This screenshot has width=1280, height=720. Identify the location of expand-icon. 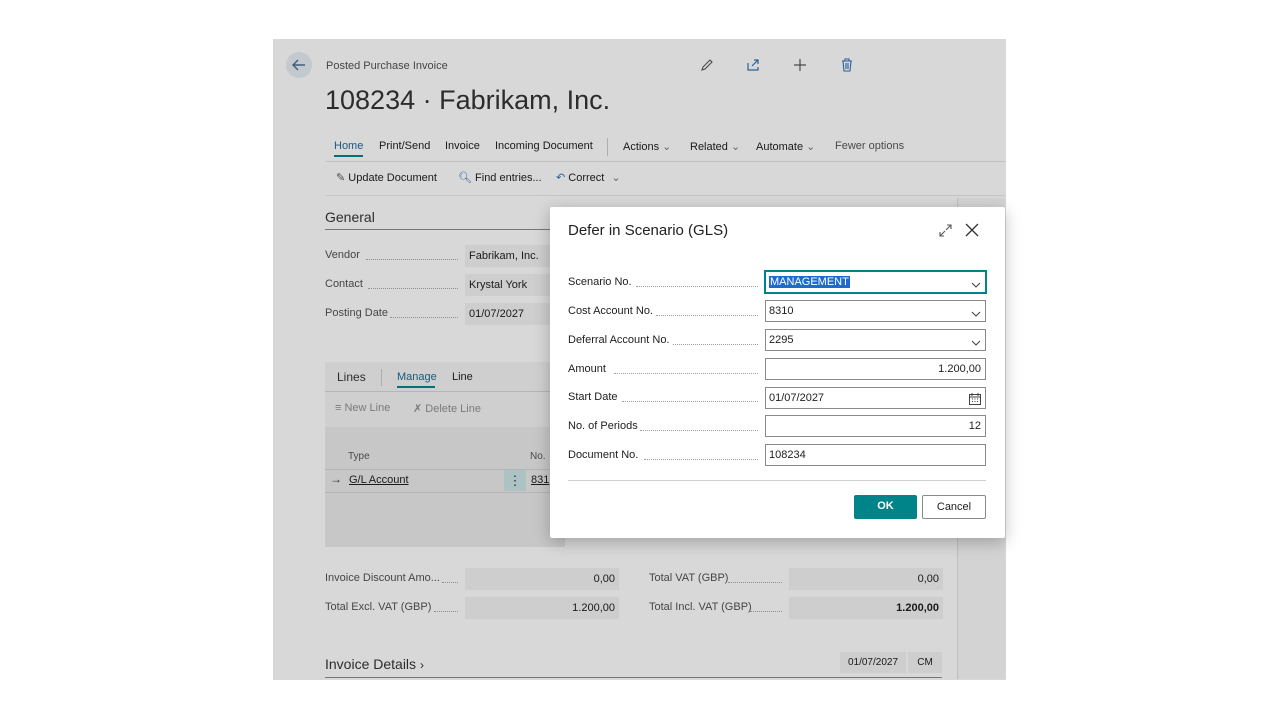
(945, 230).